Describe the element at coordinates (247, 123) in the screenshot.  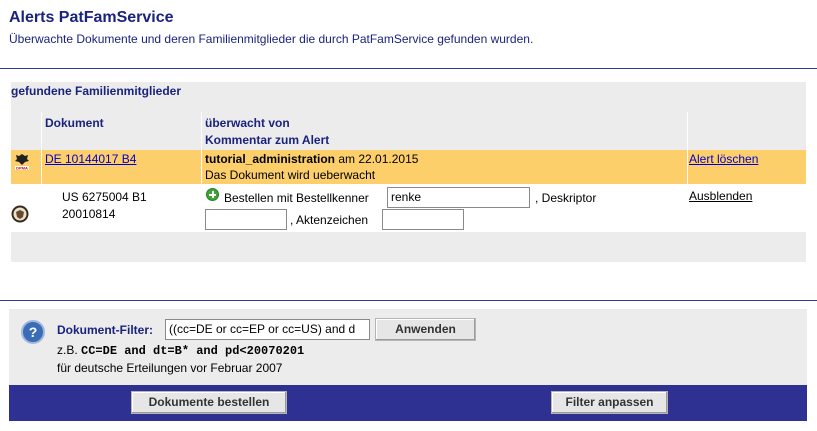
I see `column-header-watched-by: überwacht von` at that location.